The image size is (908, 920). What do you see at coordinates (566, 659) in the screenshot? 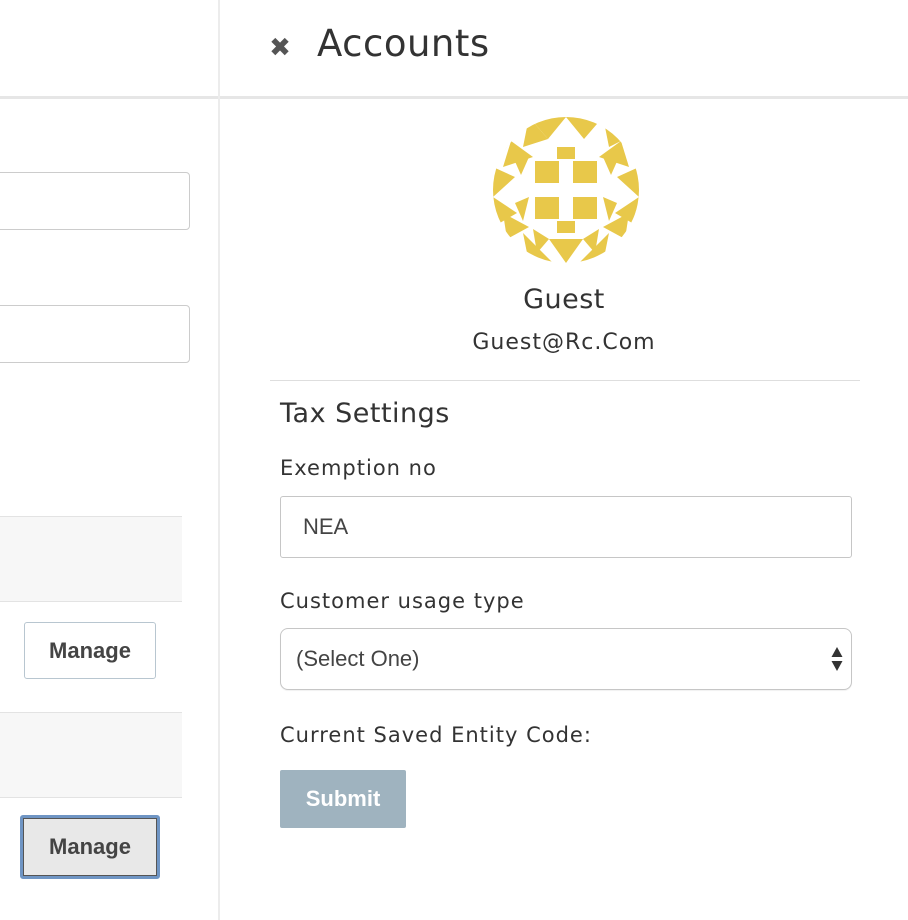
I see `usage-type-select: (Select One)` at bounding box center [566, 659].